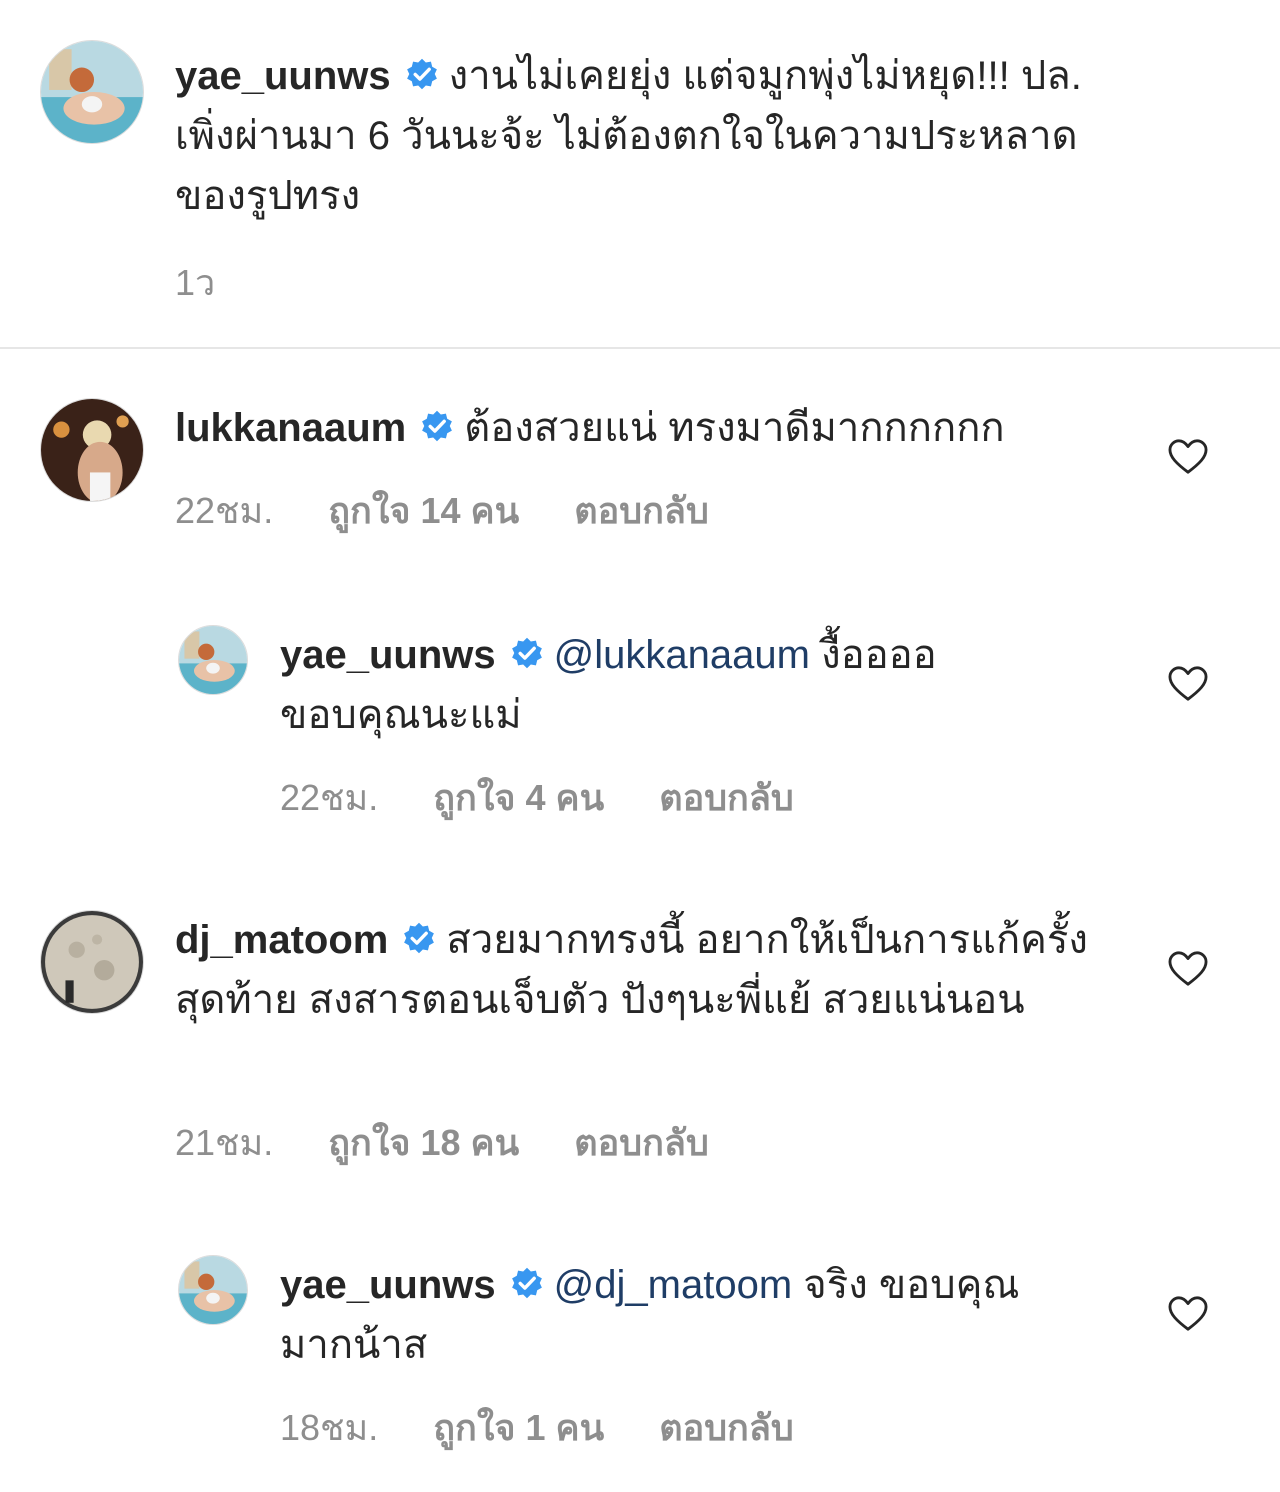 This screenshot has height=1492, width=1280. What do you see at coordinates (640, 348) in the screenshot?
I see `divider` at bounding box center [640, 348].